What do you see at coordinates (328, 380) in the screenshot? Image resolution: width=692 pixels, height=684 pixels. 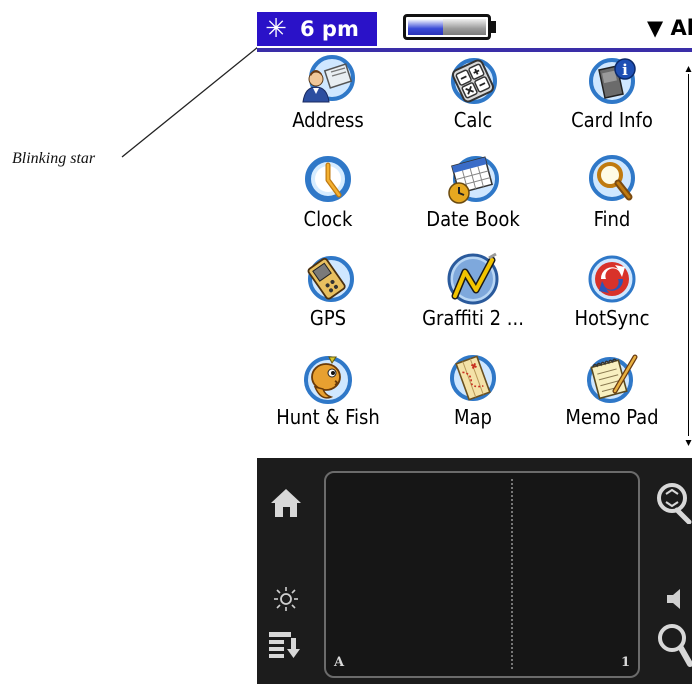 I see `fish-icon` at bounding box center [328, 380].